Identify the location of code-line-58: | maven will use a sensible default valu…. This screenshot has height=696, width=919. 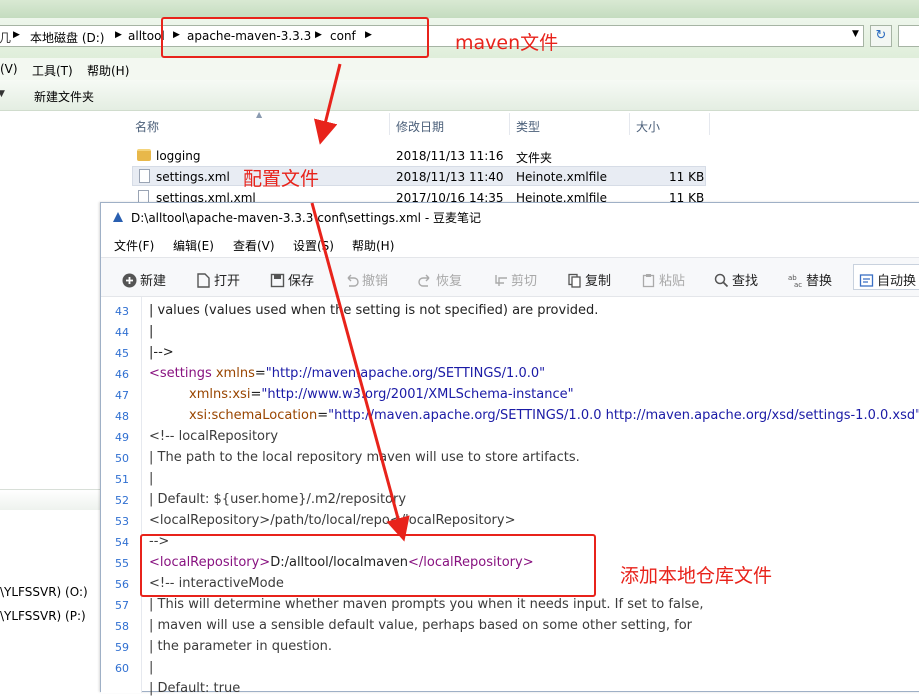
(421, 625).